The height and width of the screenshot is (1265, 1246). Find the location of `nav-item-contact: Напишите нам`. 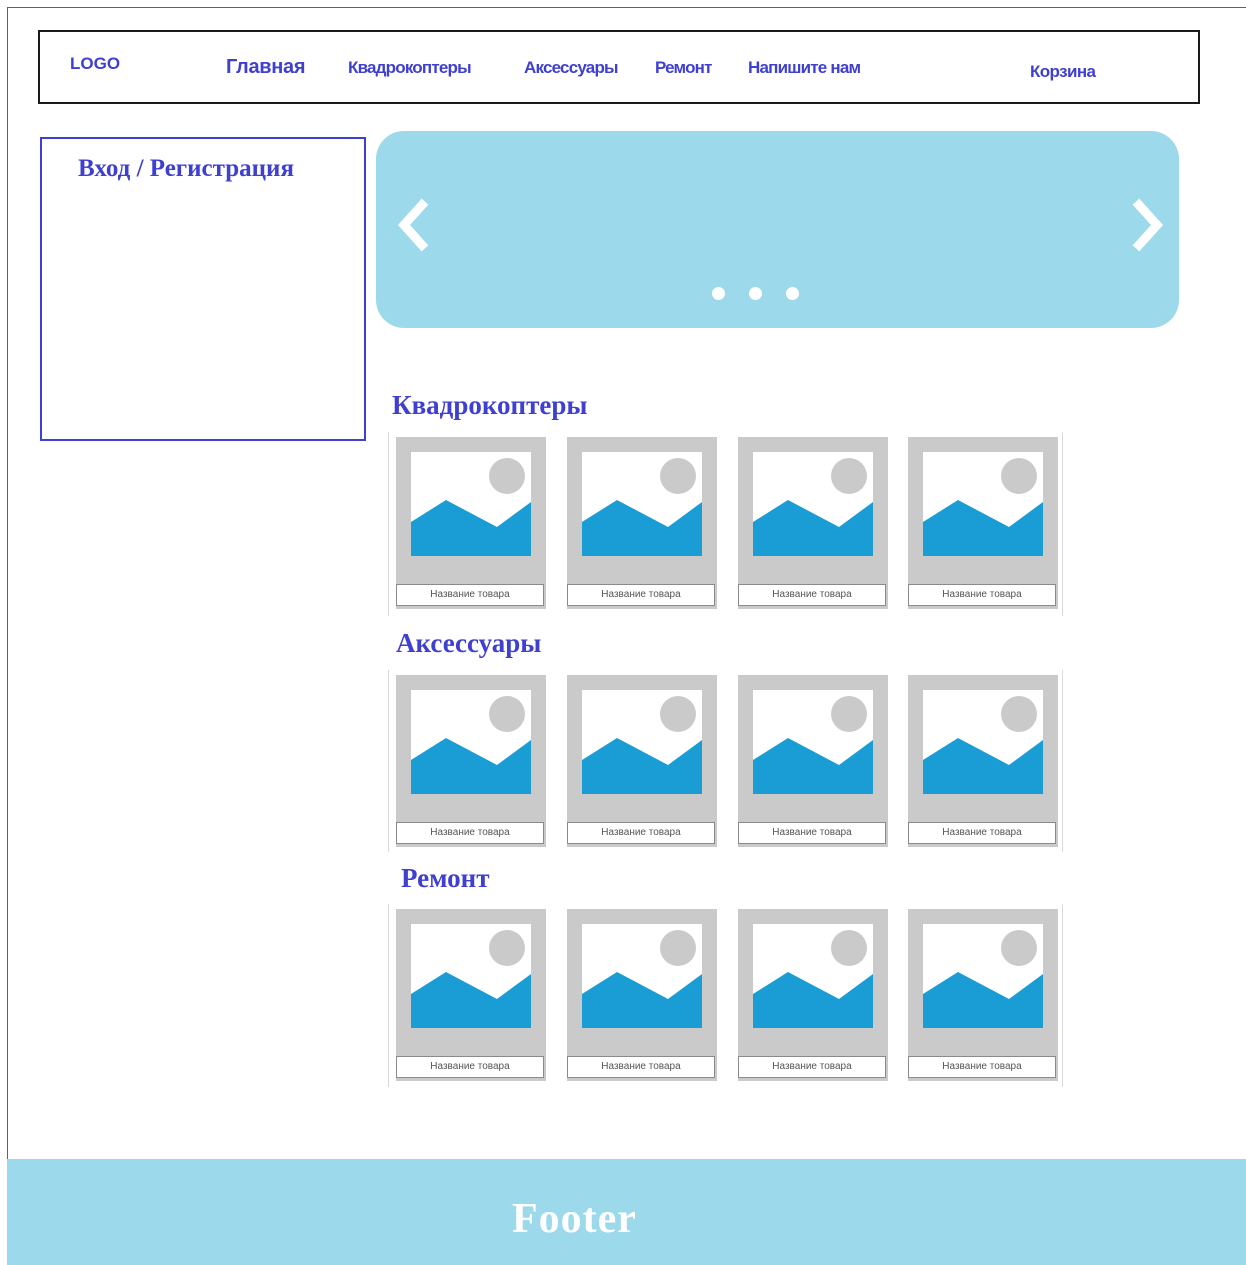

nav-item-contact: Напишите нам is located at coordinates (804, 68).